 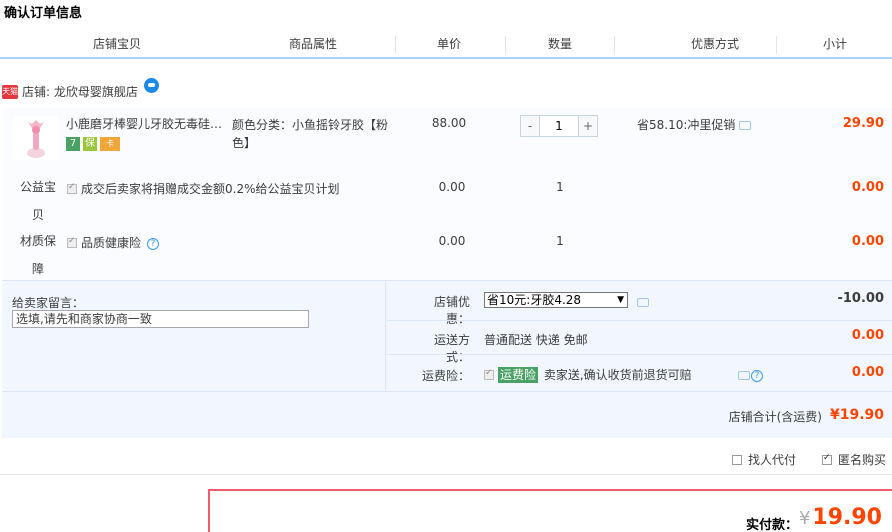 What do you see at coordinates (588, 126) in the screenshot?
I see `qty-increase-button: +` at bounding box center [588, 126].